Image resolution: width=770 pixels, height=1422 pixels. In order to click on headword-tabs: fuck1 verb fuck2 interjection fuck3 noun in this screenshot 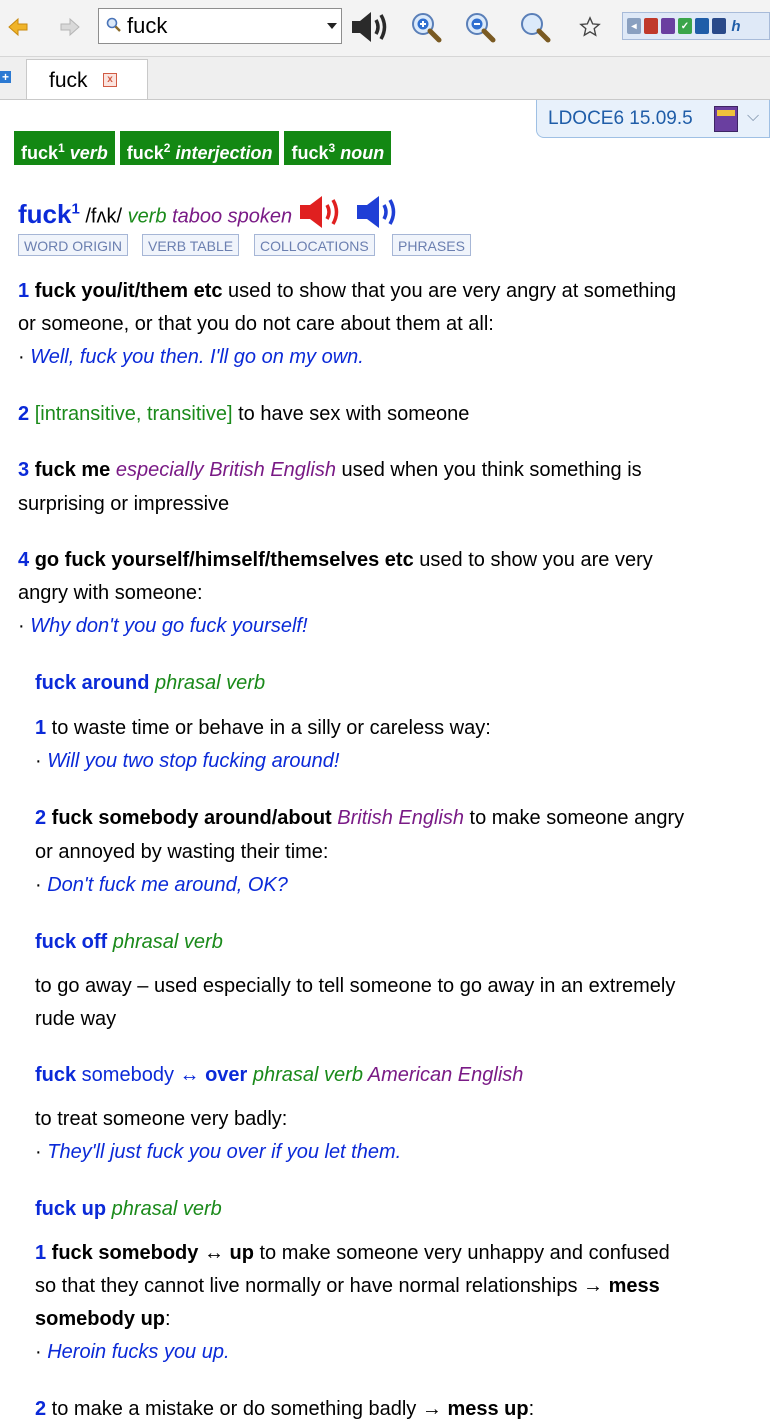, I will do `click(203, 148)`.